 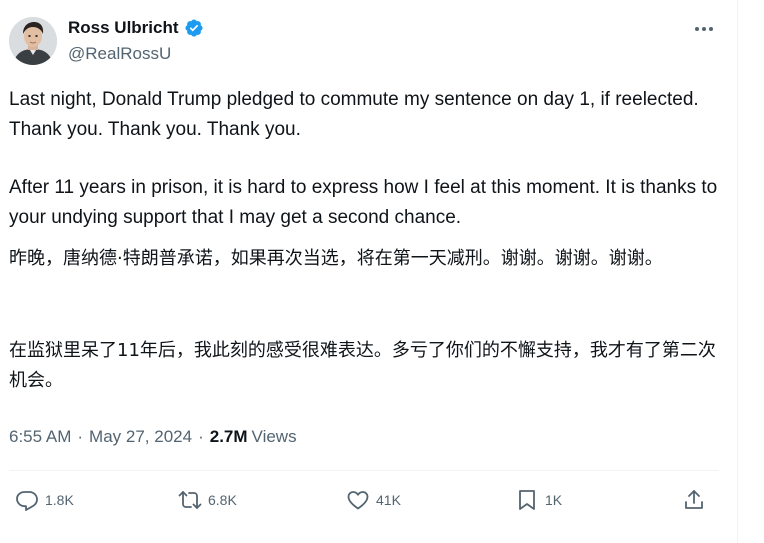 What do you see at coordinates (229, 437) in the screenshot?
I see `views-count: 2.7M` at bounding box center [229, 437].